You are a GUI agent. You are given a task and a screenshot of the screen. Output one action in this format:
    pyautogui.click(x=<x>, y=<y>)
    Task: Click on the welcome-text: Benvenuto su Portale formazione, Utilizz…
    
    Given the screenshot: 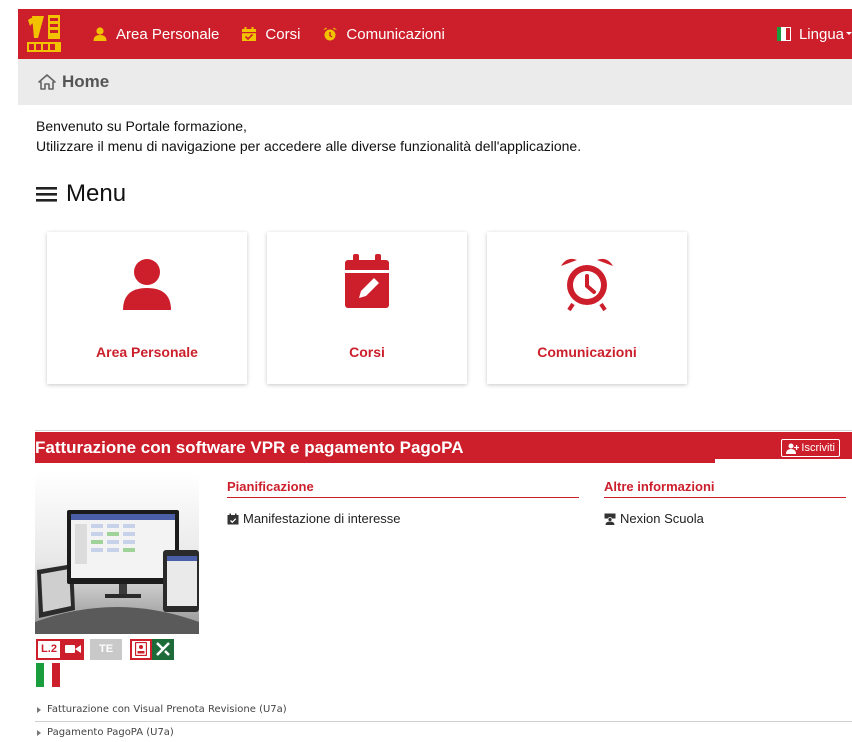 What is the action you would take?
    pyautogui.click(x=308, y=136)
    